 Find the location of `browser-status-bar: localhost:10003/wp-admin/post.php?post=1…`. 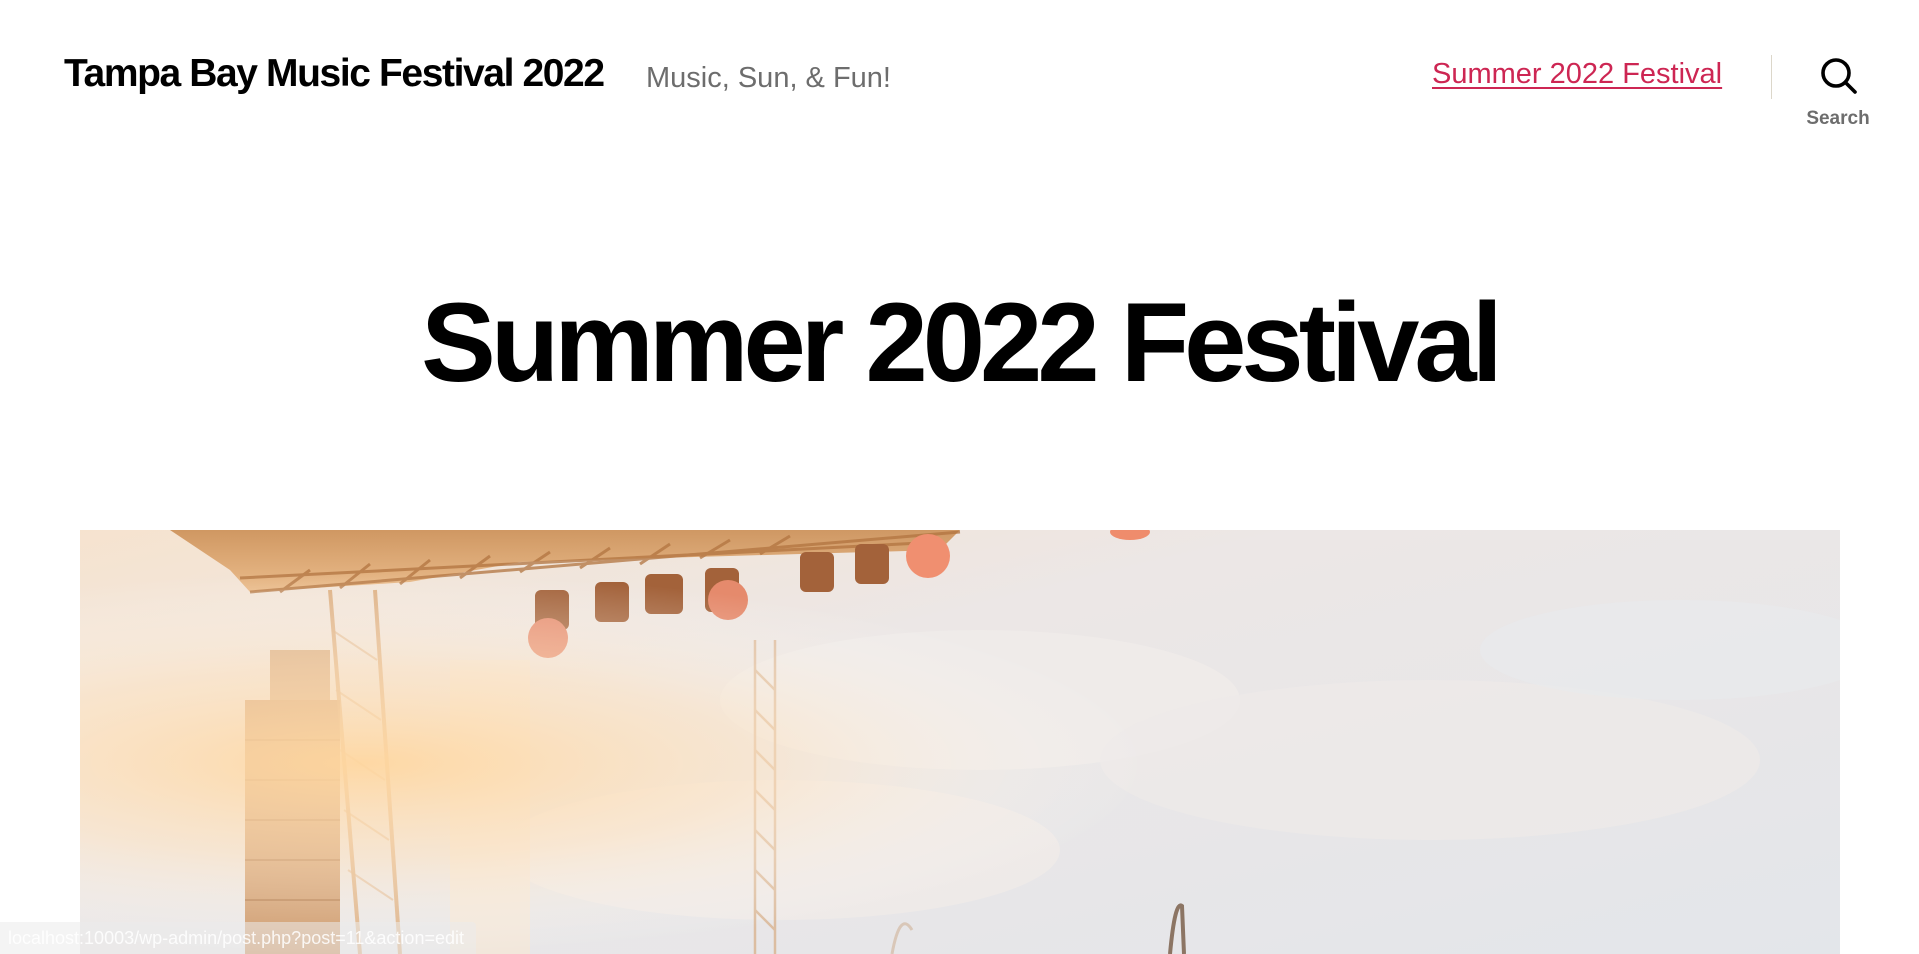

browser-status-bar: localhost:10003/wp-admin/post.php?post=1… is located at coordinates (238, 938).